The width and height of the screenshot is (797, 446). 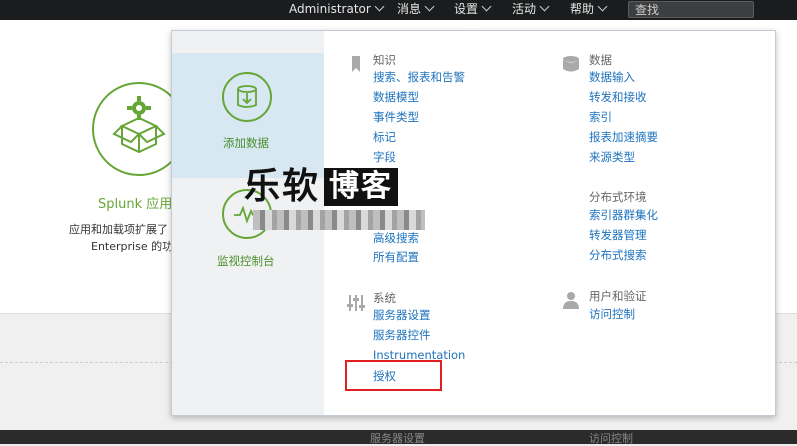 What do you see at coordinates (571, 64) in the screenshot?
I see `database-icon` at bounding box center [571, 64].